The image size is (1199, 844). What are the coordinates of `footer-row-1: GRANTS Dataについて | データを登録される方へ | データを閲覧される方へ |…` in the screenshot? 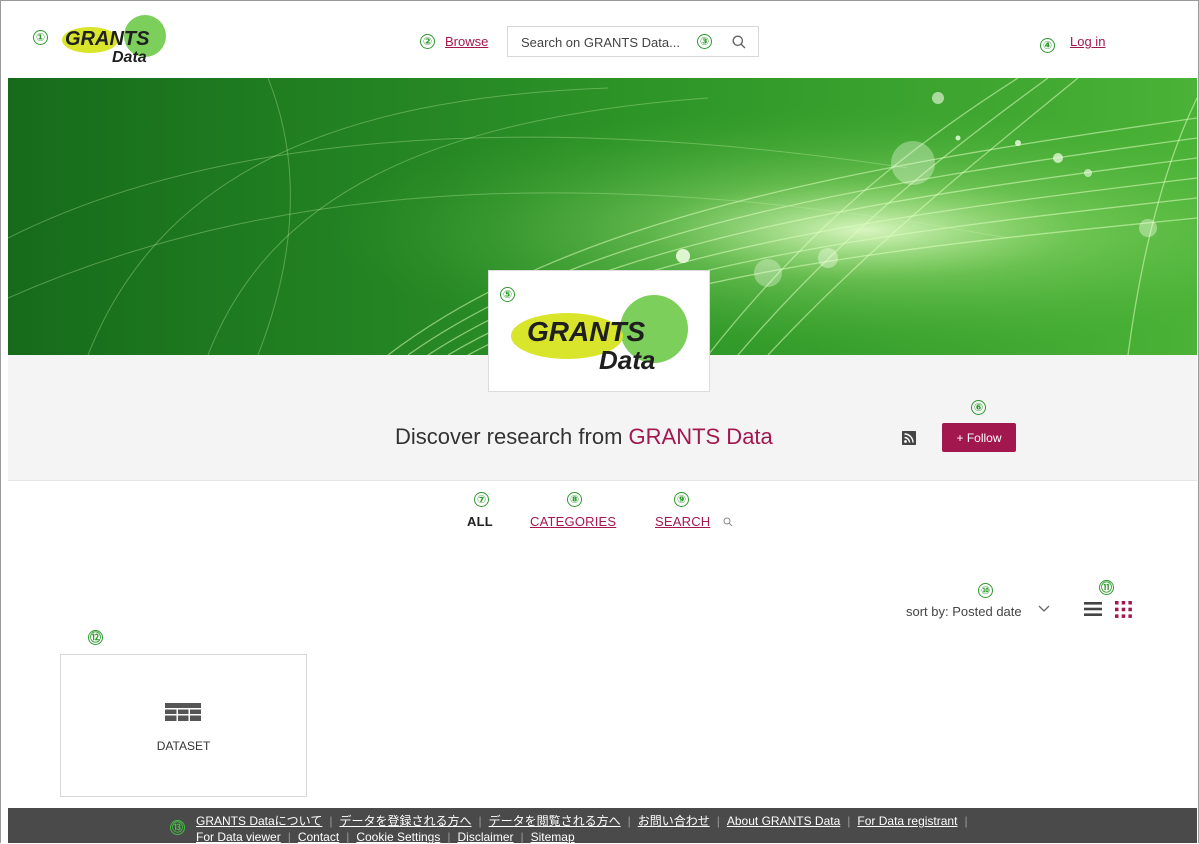 It's located at (585, 820).